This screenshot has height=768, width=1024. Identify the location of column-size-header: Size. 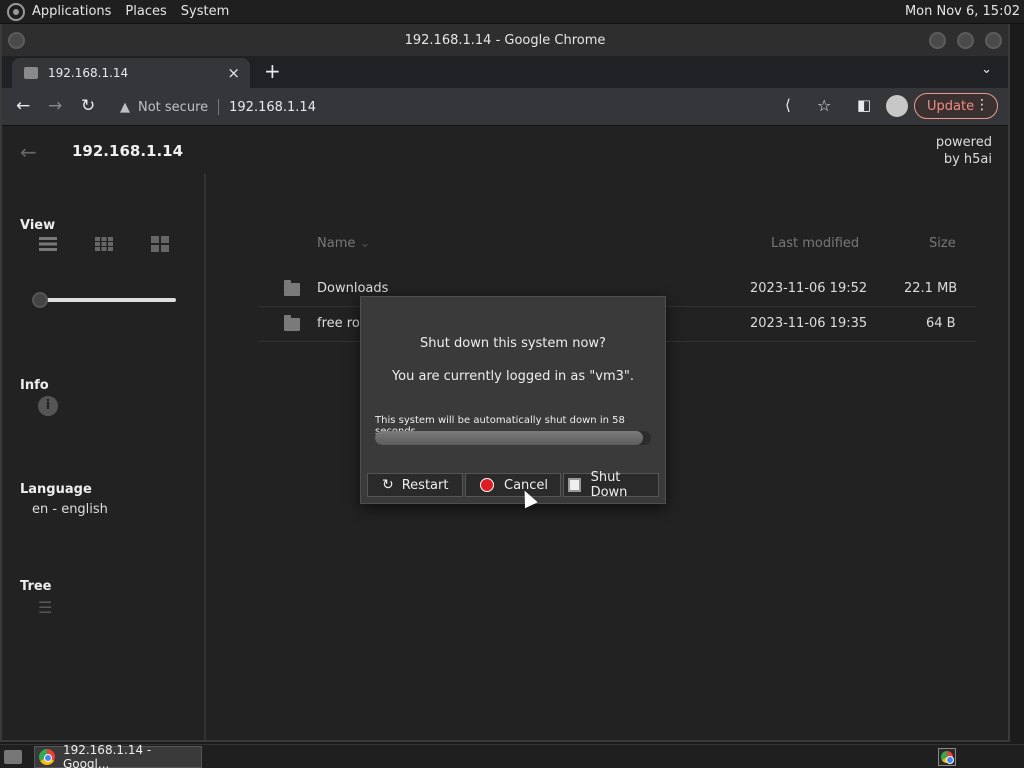
(942, 243).